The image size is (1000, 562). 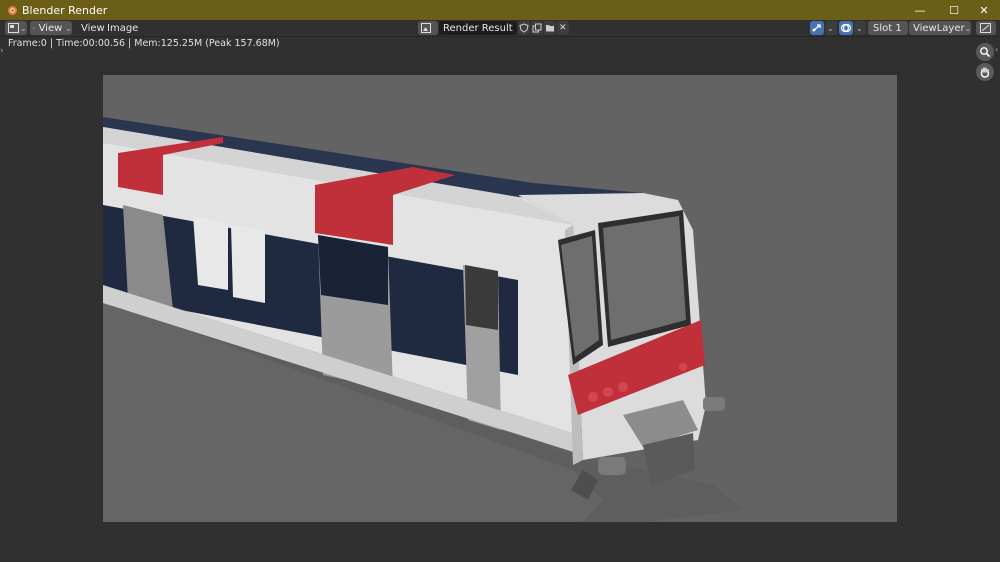 I want to click on folder-icon, so click(x=550, y=28).